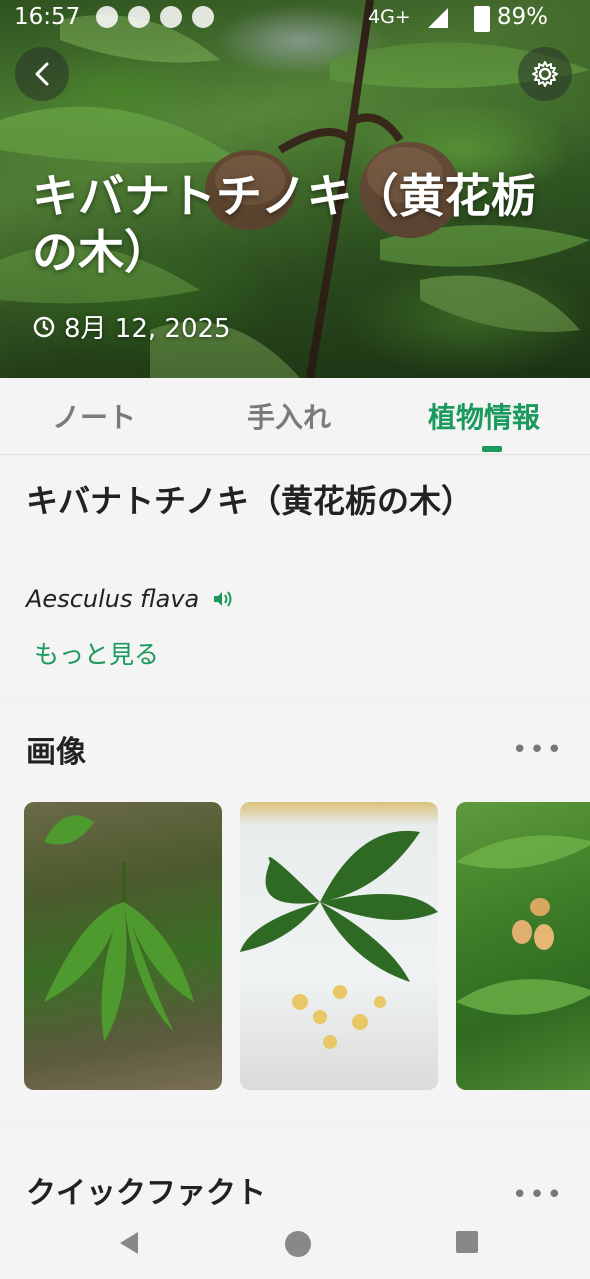  I want to click on tab-care: 手入れ, so click(289, 416).